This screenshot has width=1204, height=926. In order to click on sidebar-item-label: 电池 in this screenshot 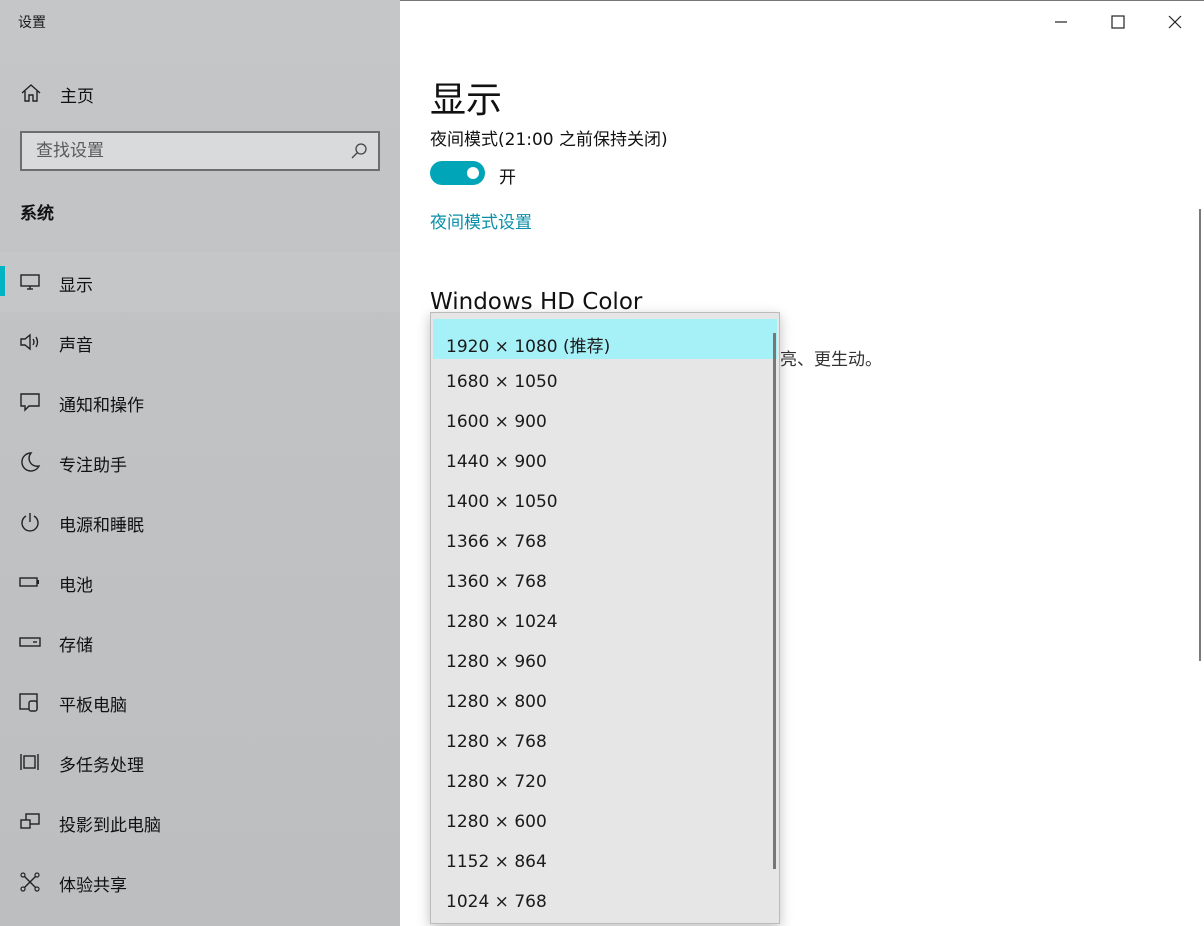, I will do `click(76, 586)`.